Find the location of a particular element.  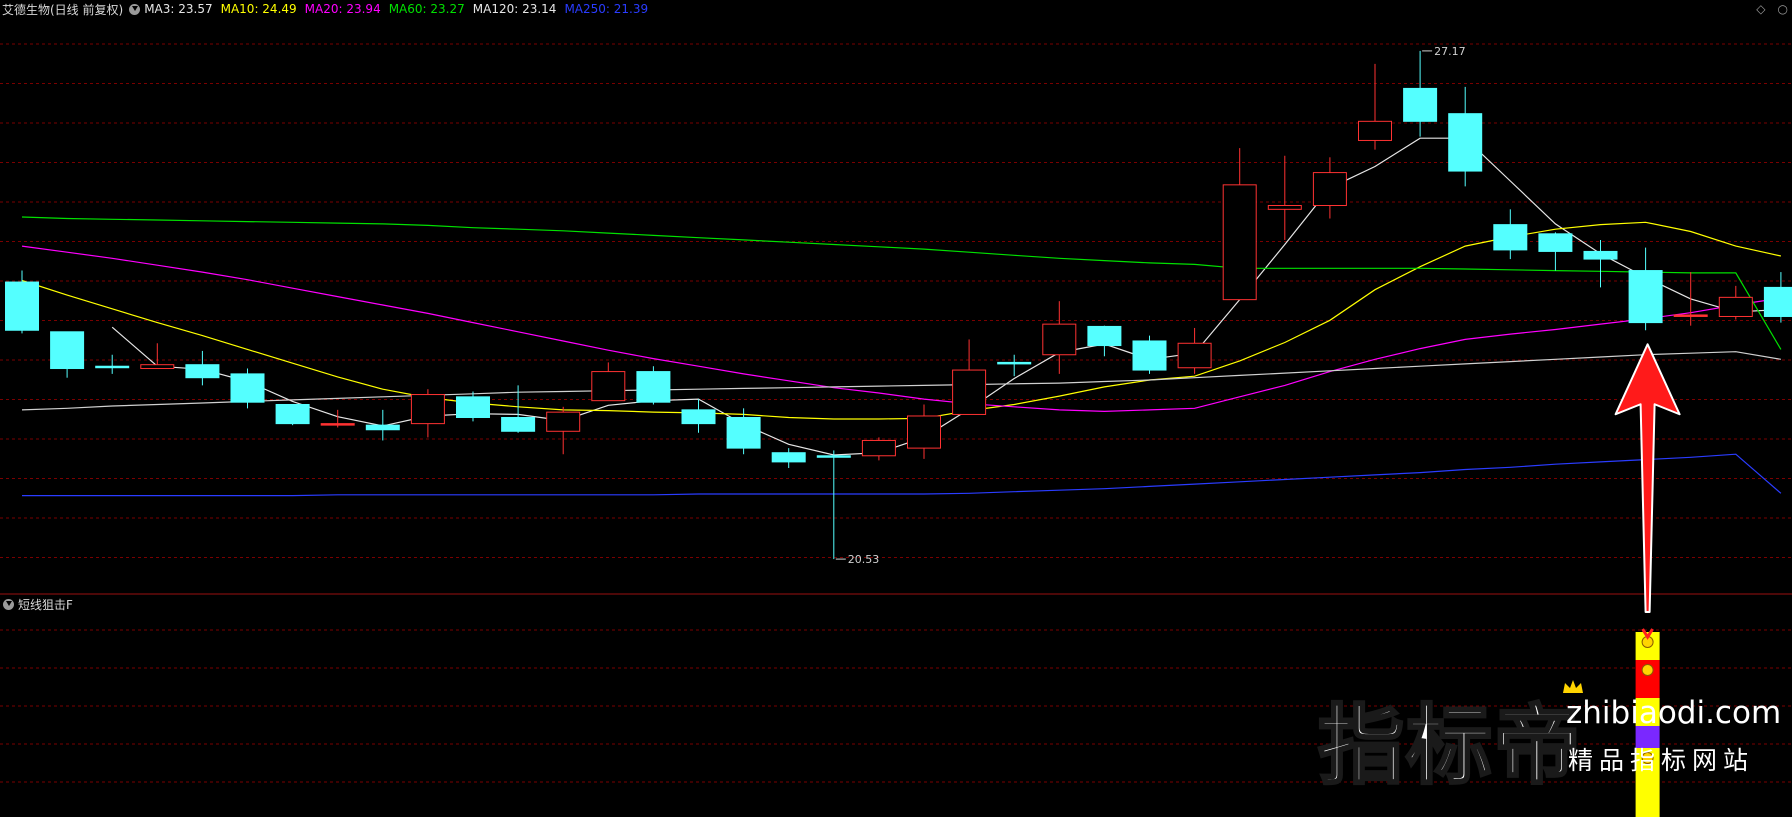

watermark-tagline: 精品指标网站 is located at coordinates (1661, 760).